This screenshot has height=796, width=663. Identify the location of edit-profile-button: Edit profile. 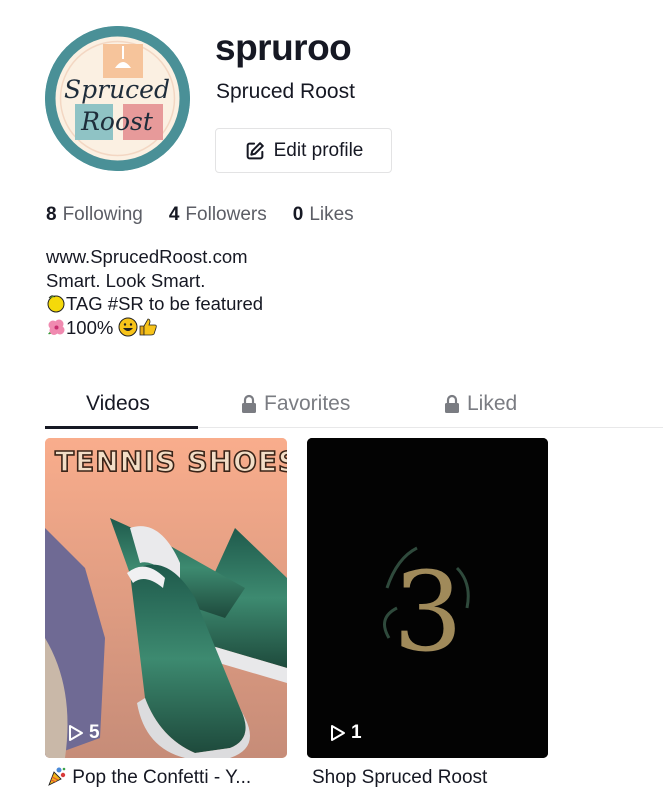
(303, 150).